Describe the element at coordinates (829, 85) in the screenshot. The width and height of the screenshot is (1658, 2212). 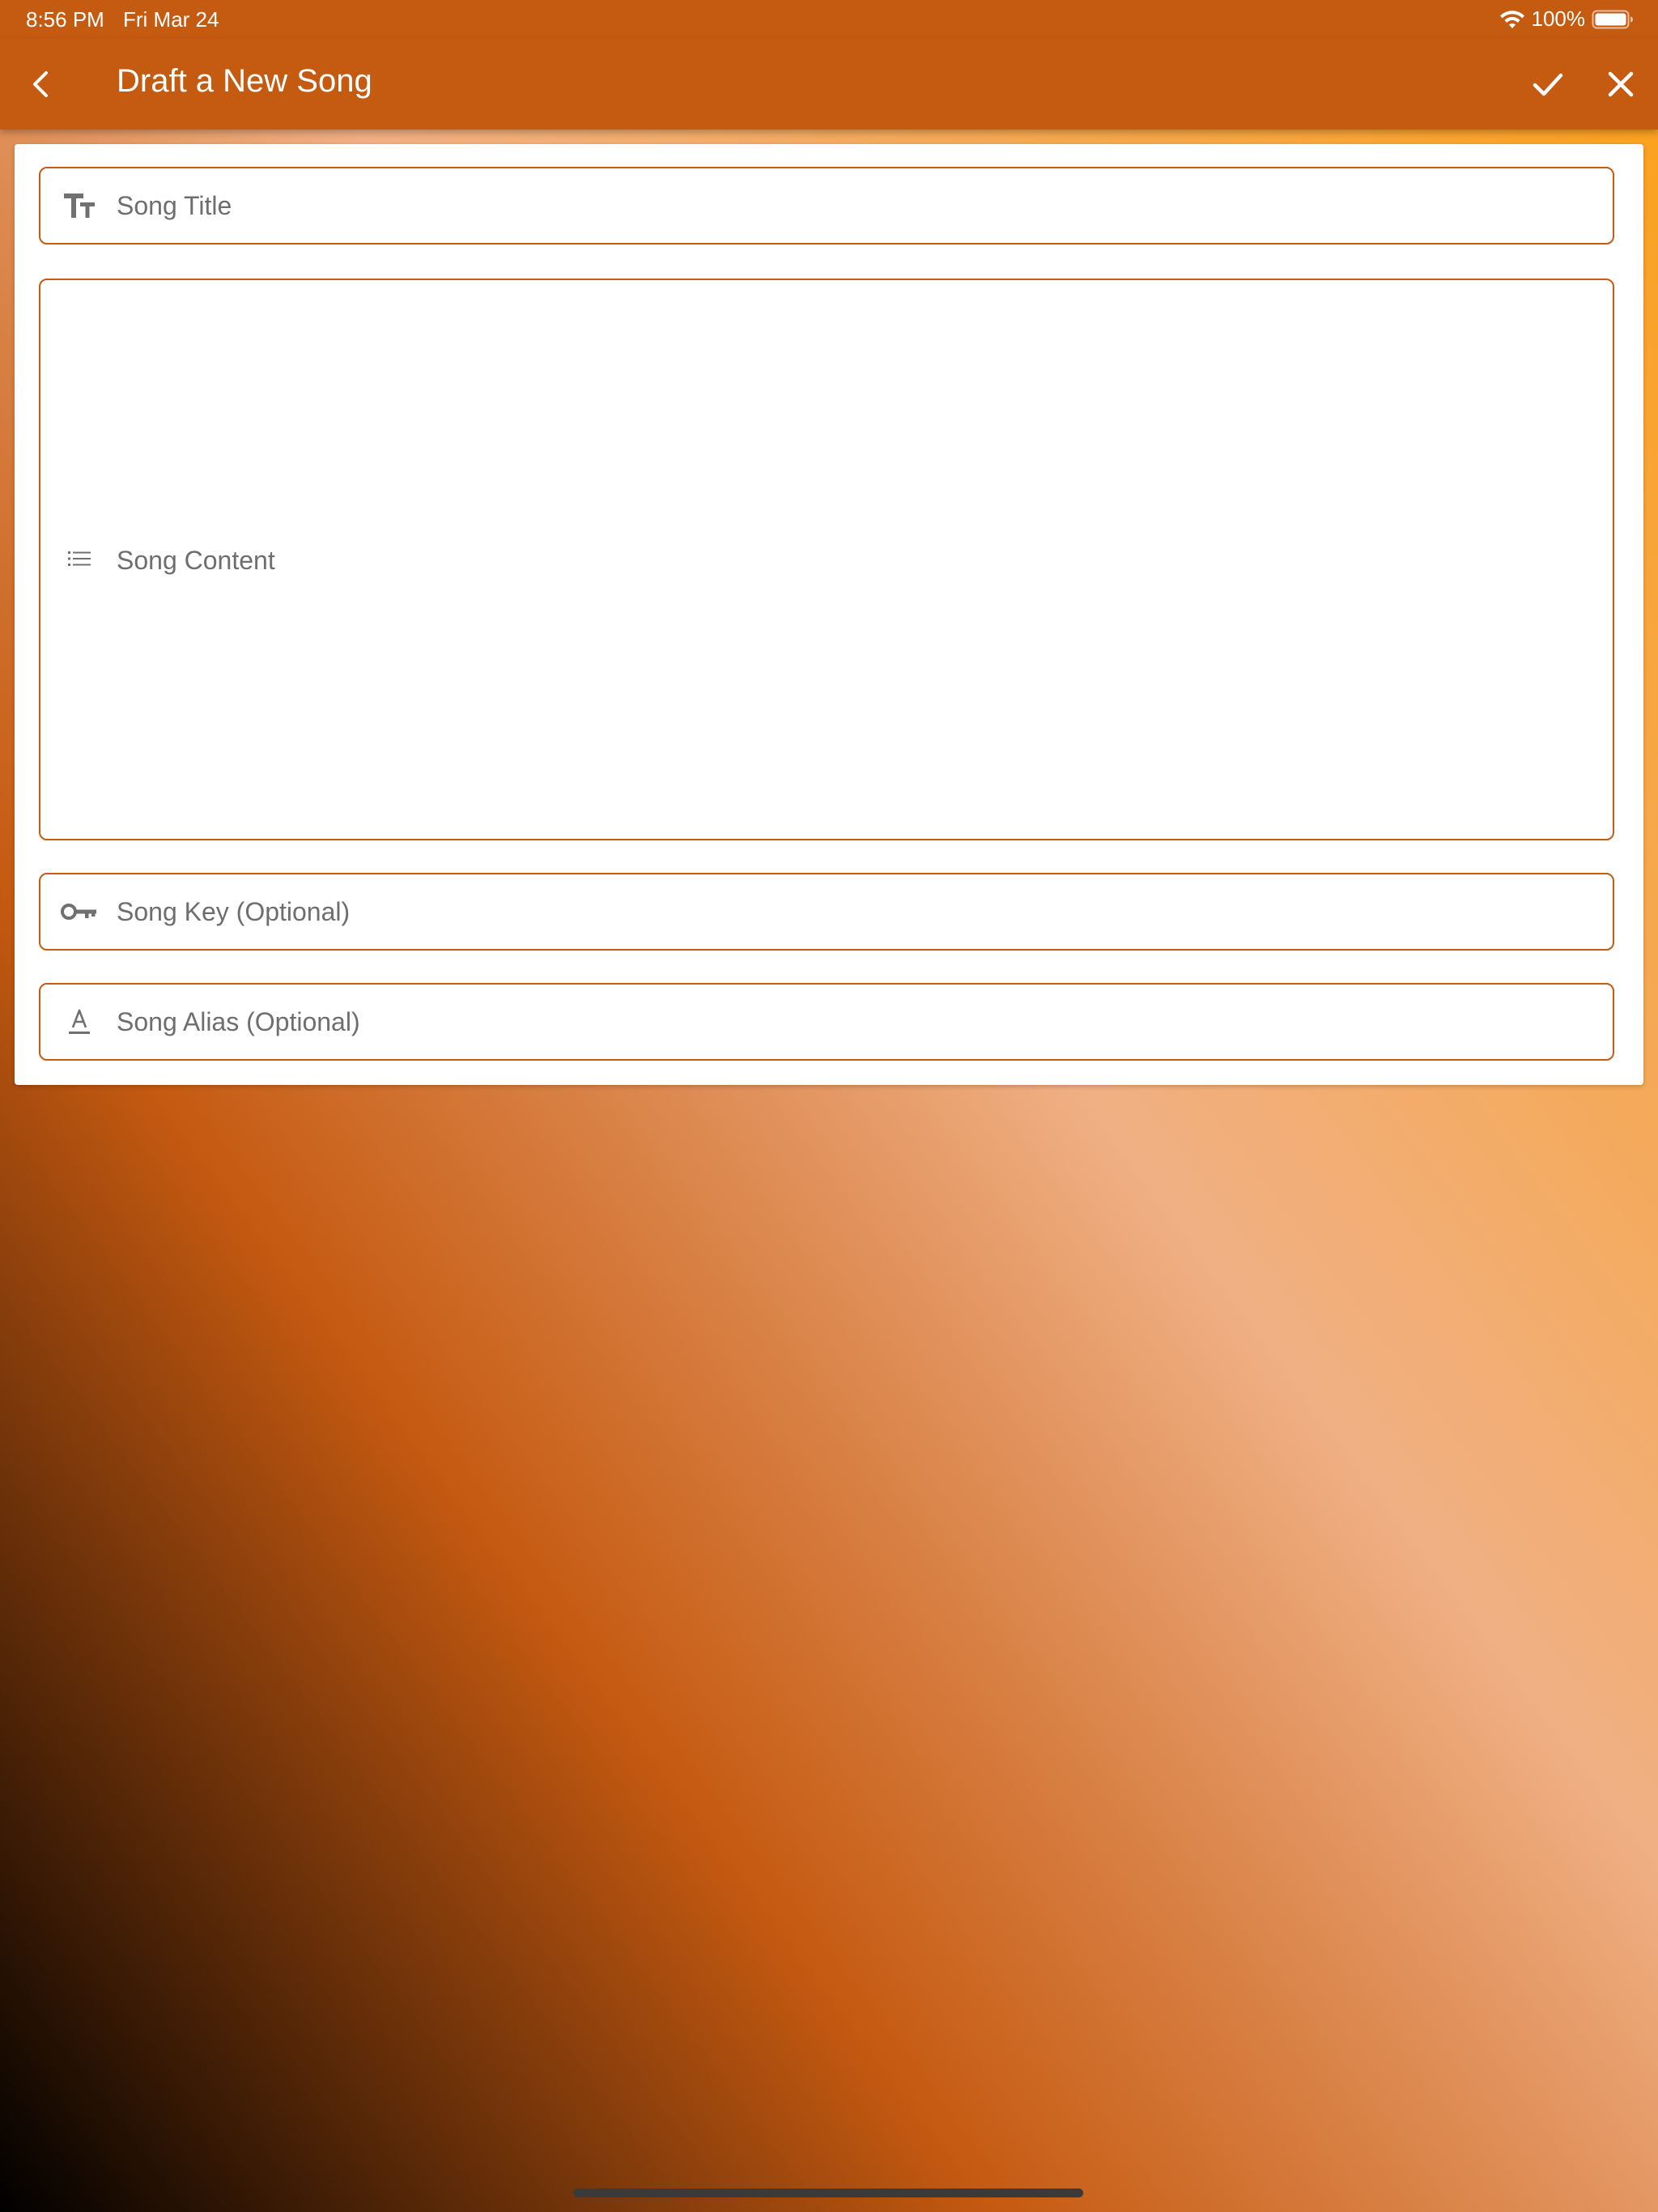
I see `app-bar: Draft a New Song` at that location.